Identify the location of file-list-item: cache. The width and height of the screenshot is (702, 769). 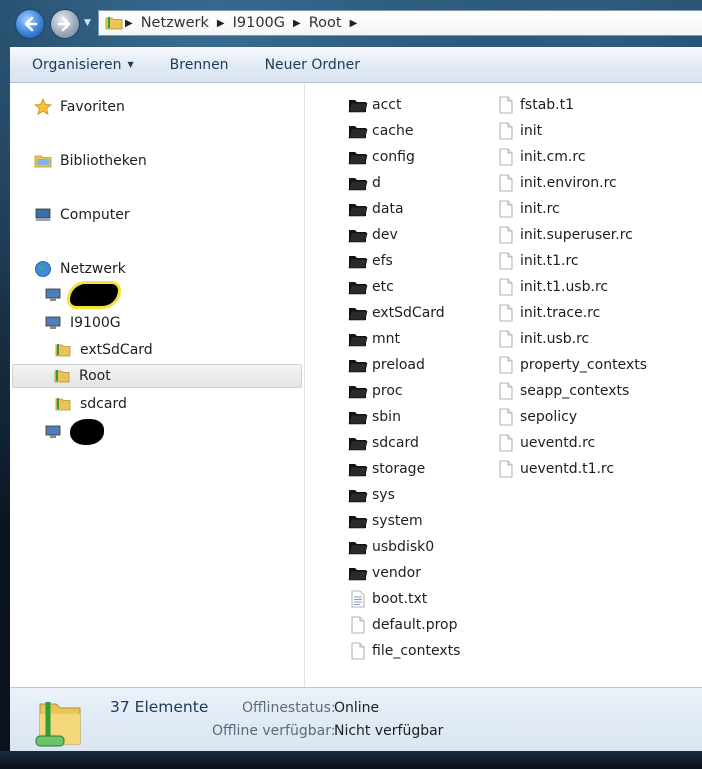
(380, 131).